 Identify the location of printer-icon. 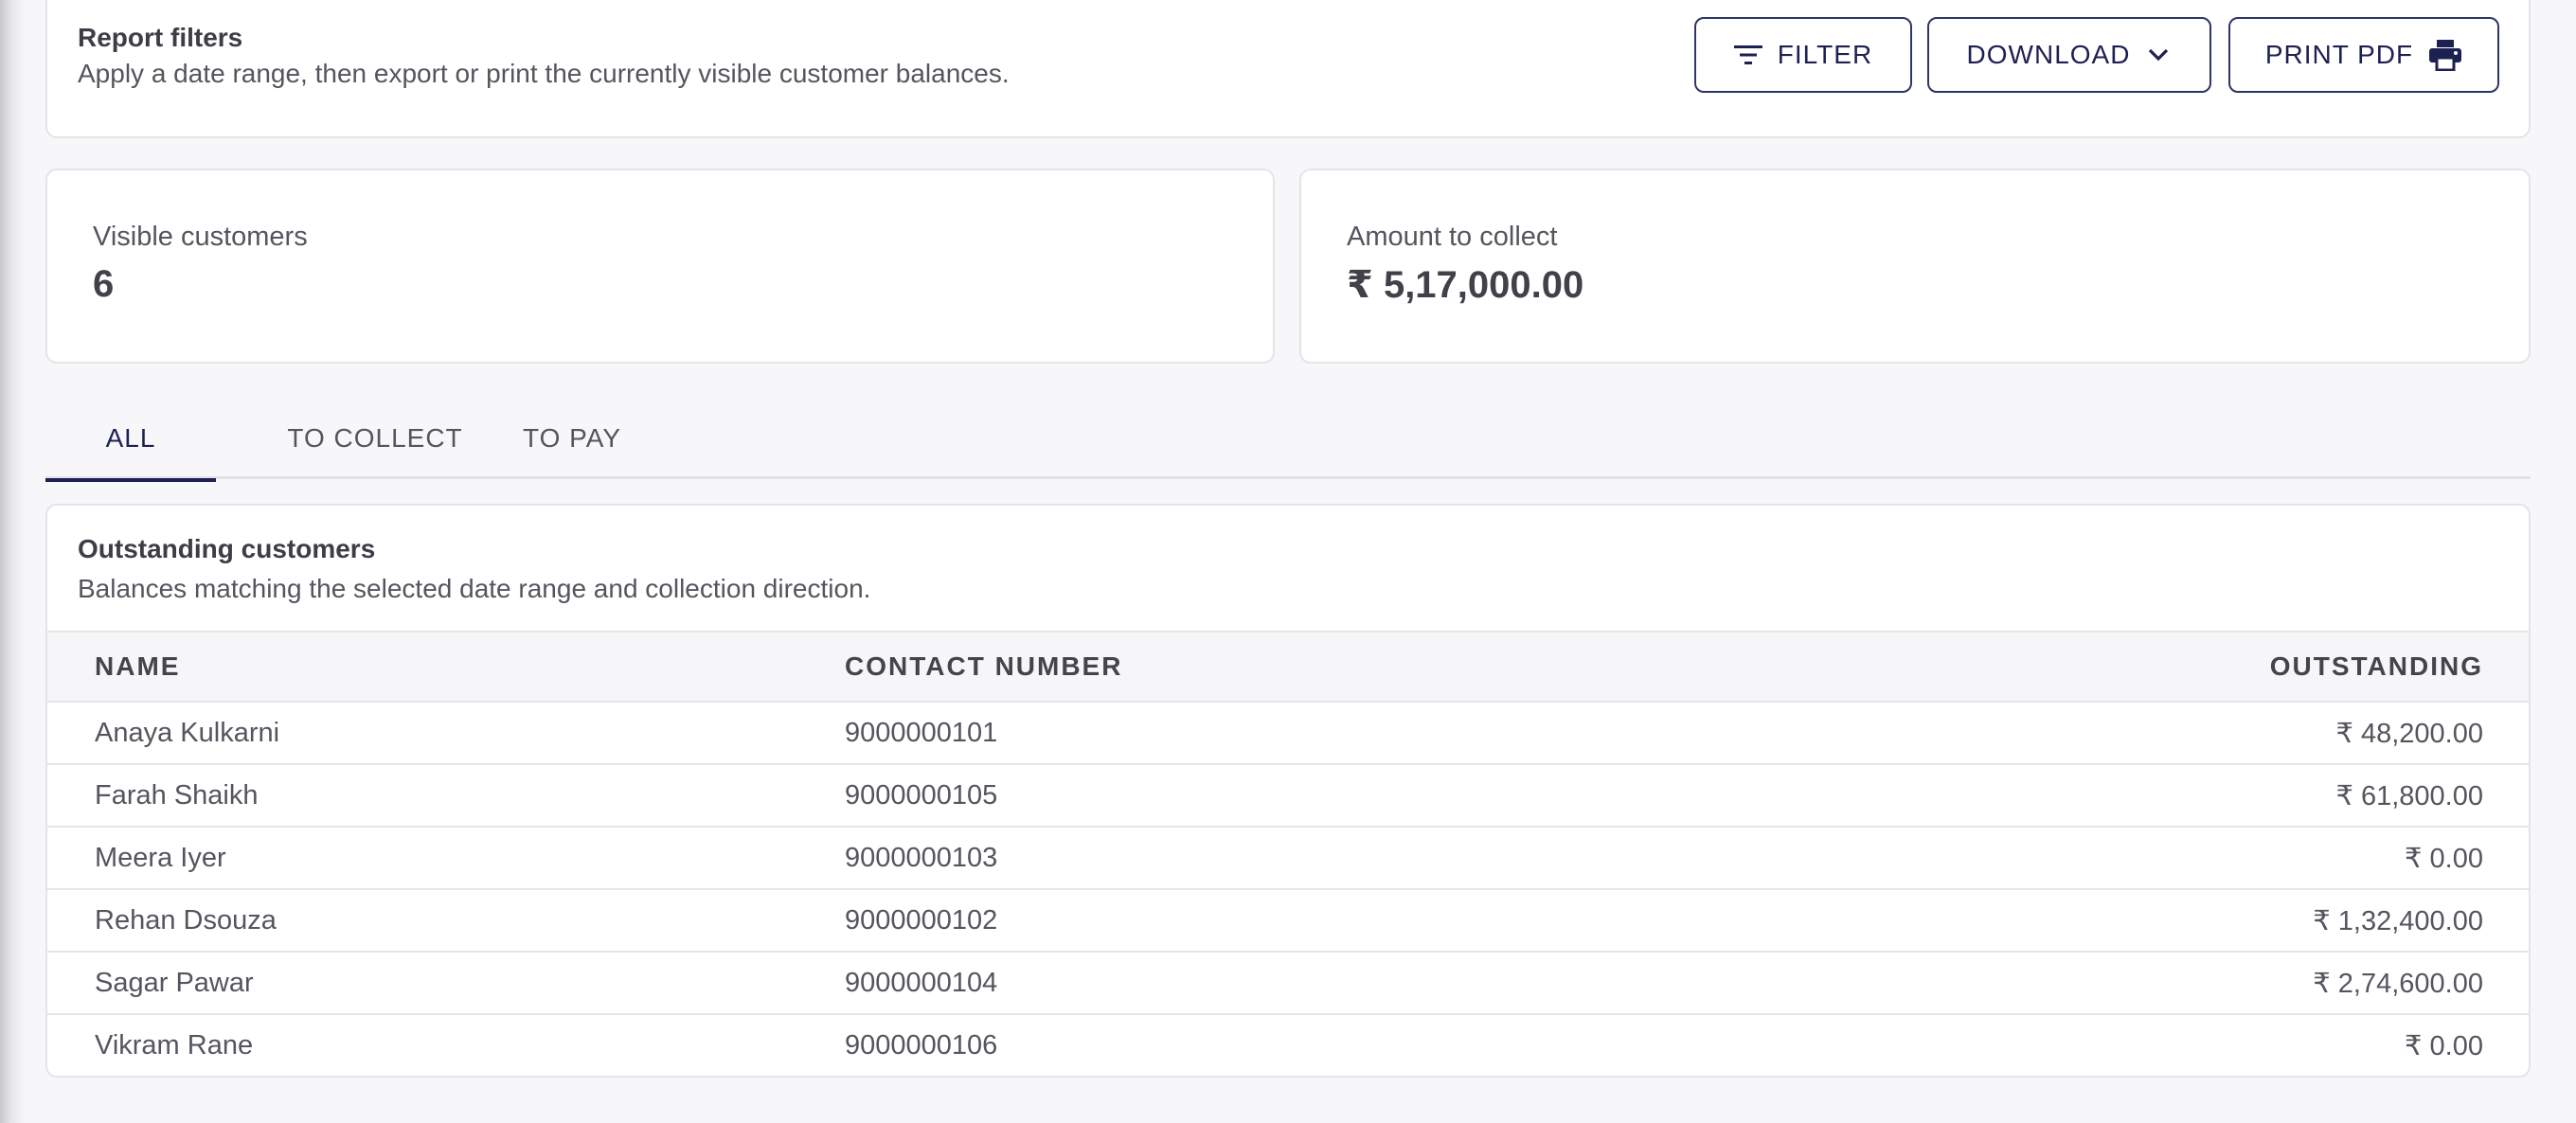
(2445, 55).